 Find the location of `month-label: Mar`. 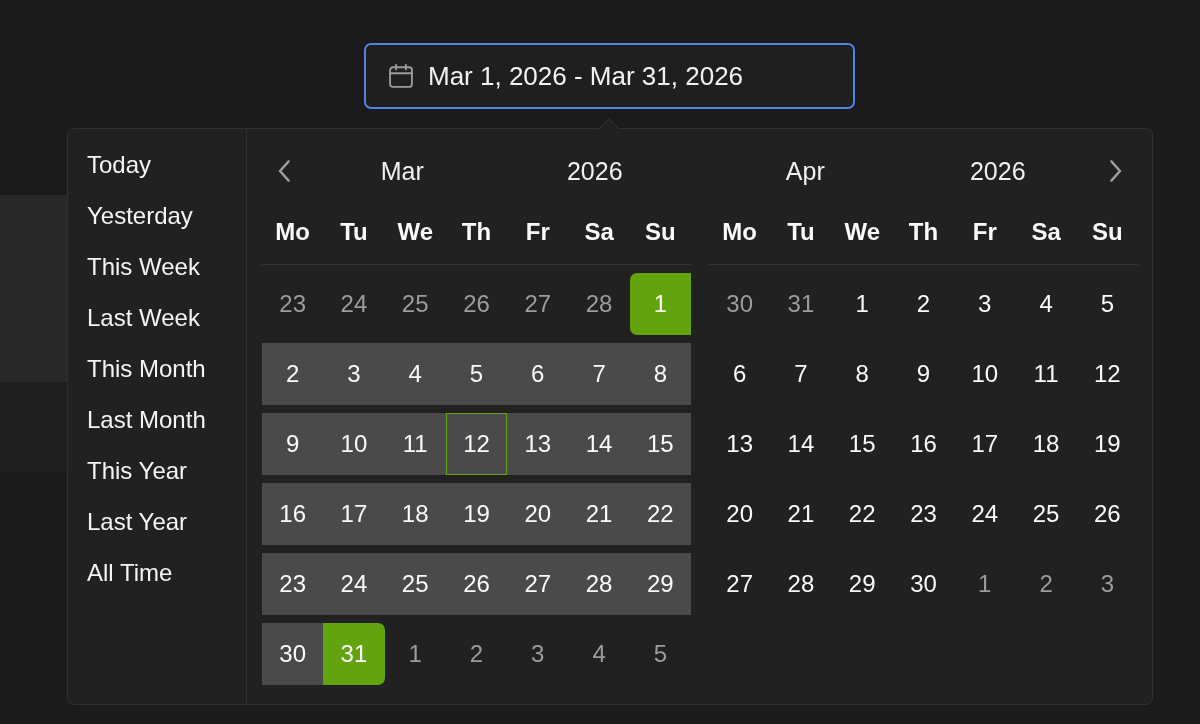

month-label: Mar is located at coordinates (402, 171).